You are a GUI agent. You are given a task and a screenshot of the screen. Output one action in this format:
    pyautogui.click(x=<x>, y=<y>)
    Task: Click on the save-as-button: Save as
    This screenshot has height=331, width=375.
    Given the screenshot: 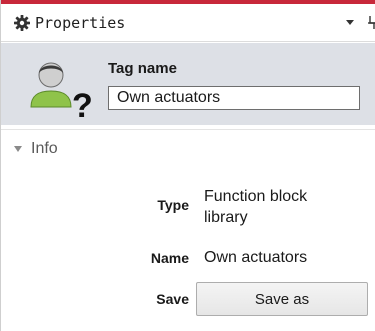 What is the action you would take?
    pyautogui.click(x=282, y=299)
    